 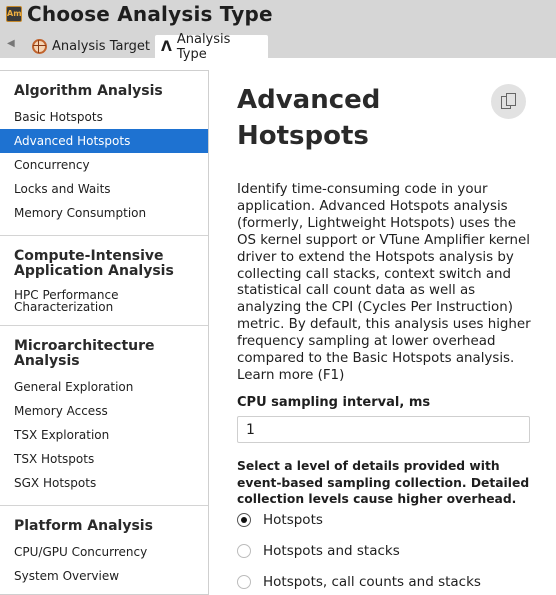 I want to click on copy-icon, so click(x=508, y=101).